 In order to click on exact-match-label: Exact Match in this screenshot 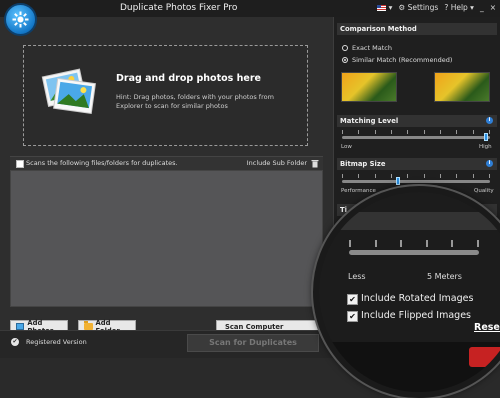, I will do `click(372, 48)`.